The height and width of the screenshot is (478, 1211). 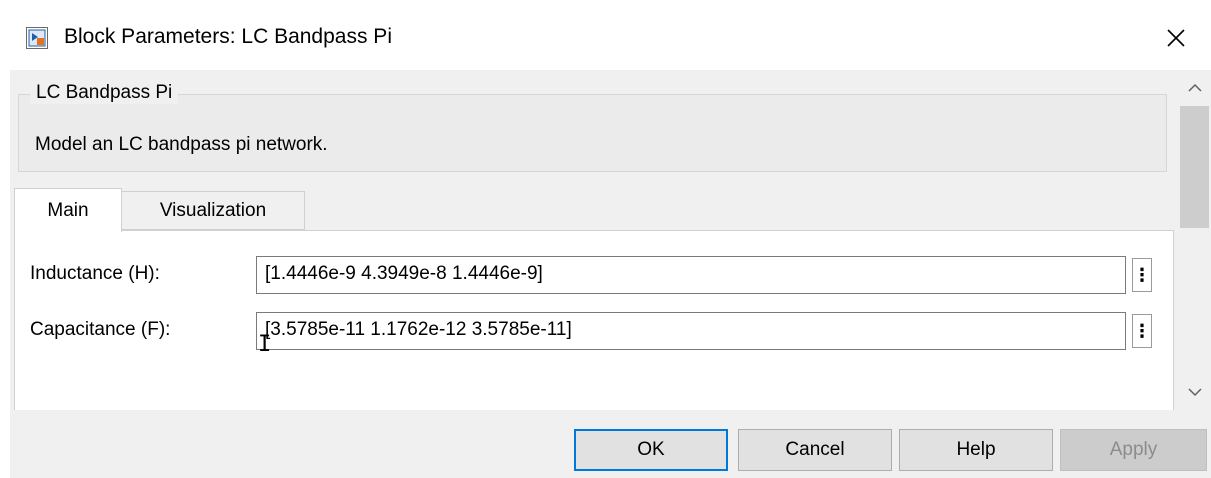 What do you see at coordinates (100, 329) in the screenshot?
I see `capacitance-label: Capacitance (F):` at bounding box center [100, 329].